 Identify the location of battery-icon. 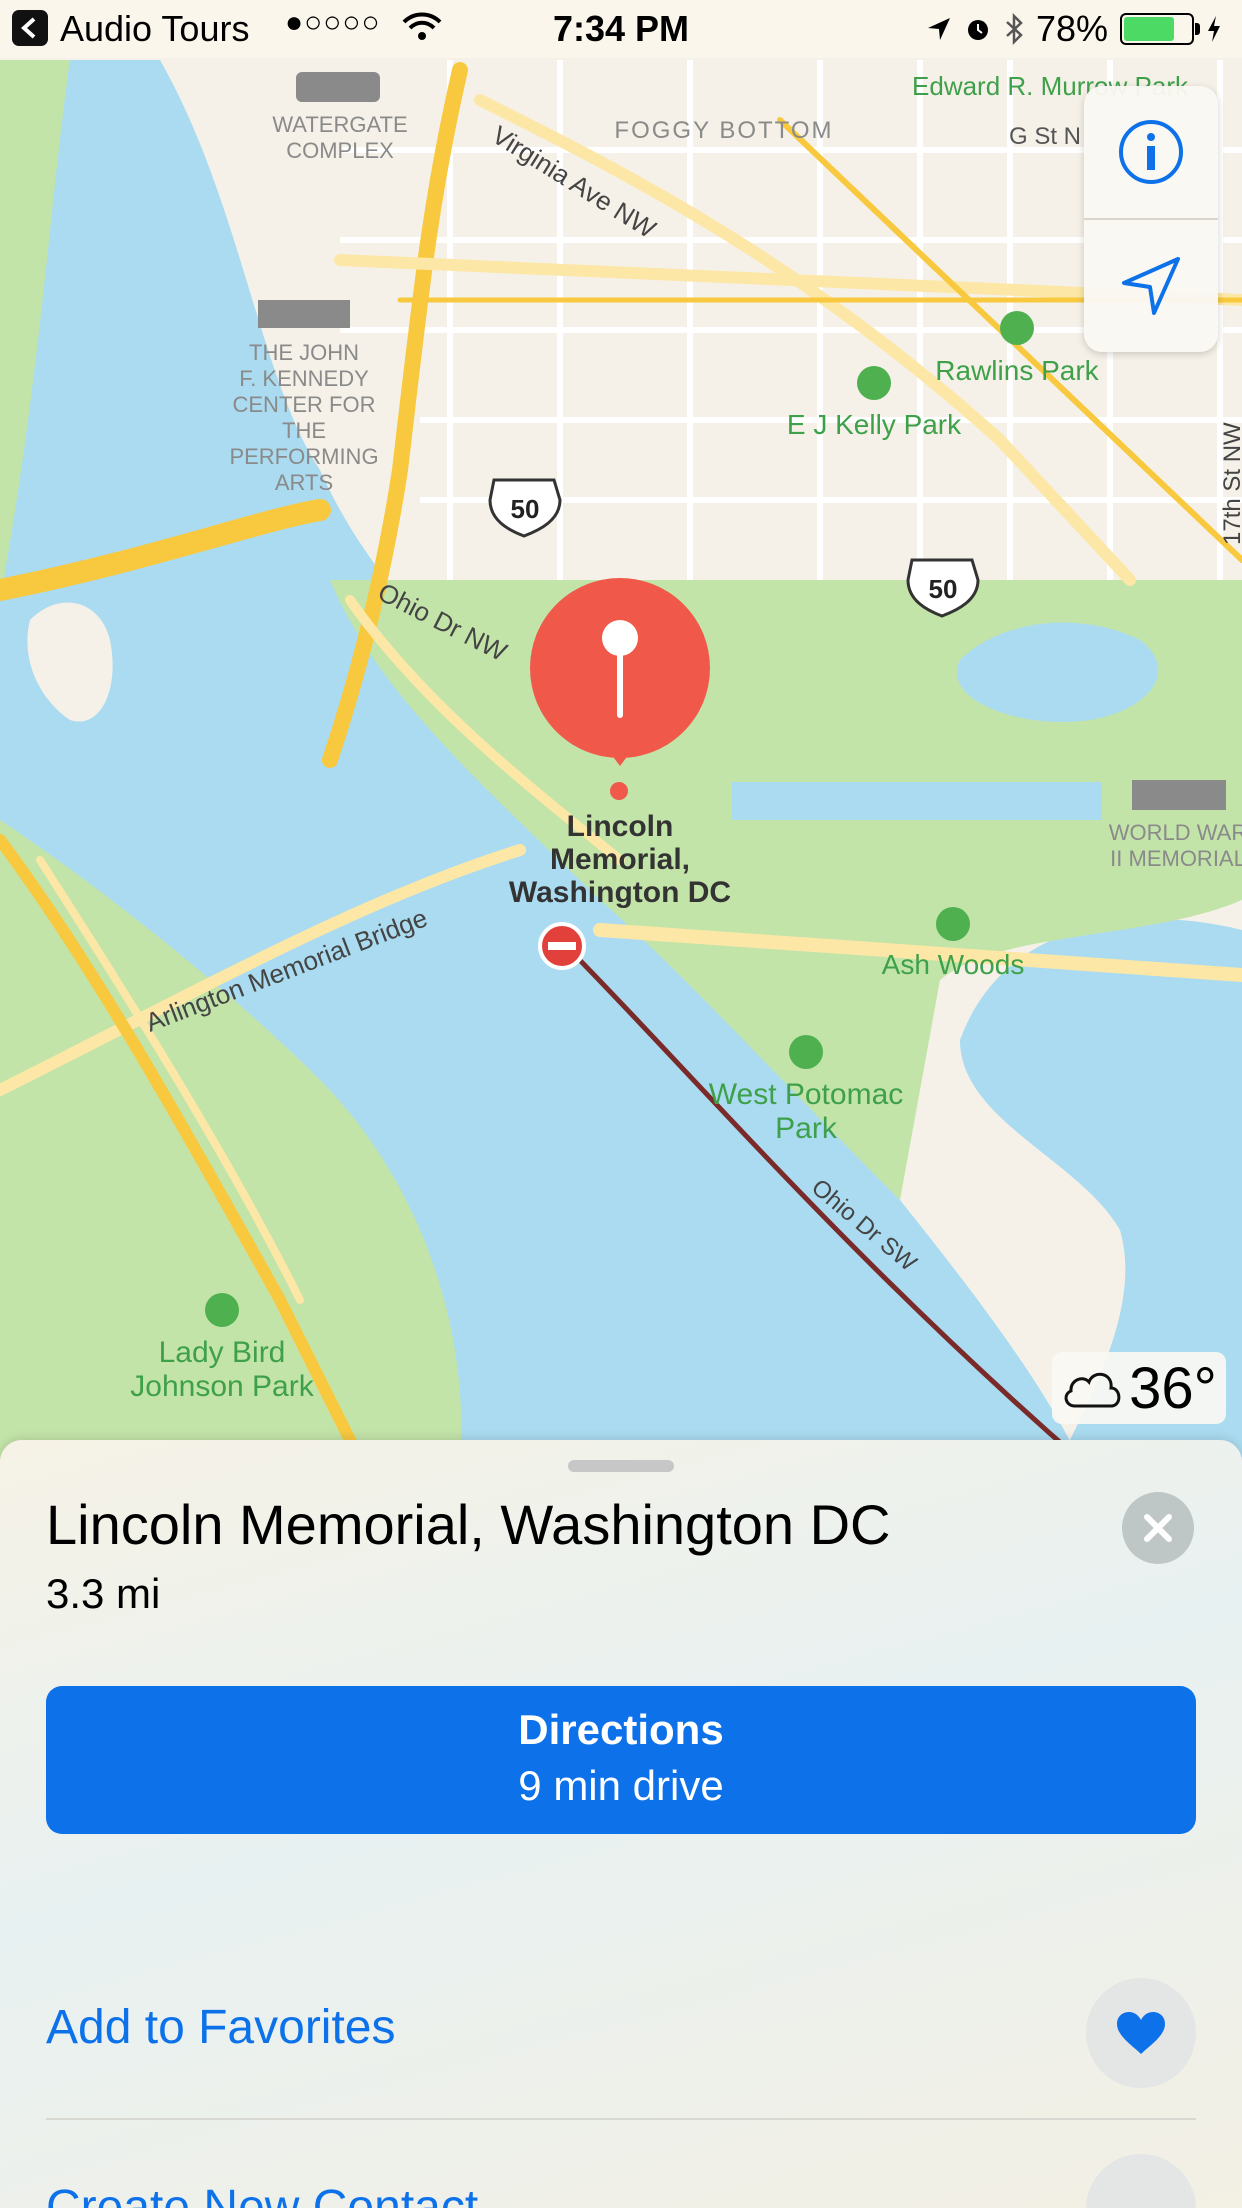
(1160, 29).